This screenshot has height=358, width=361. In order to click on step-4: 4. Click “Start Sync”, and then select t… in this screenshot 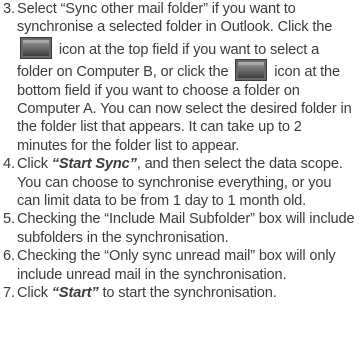, I will do `click(179, 182)`.